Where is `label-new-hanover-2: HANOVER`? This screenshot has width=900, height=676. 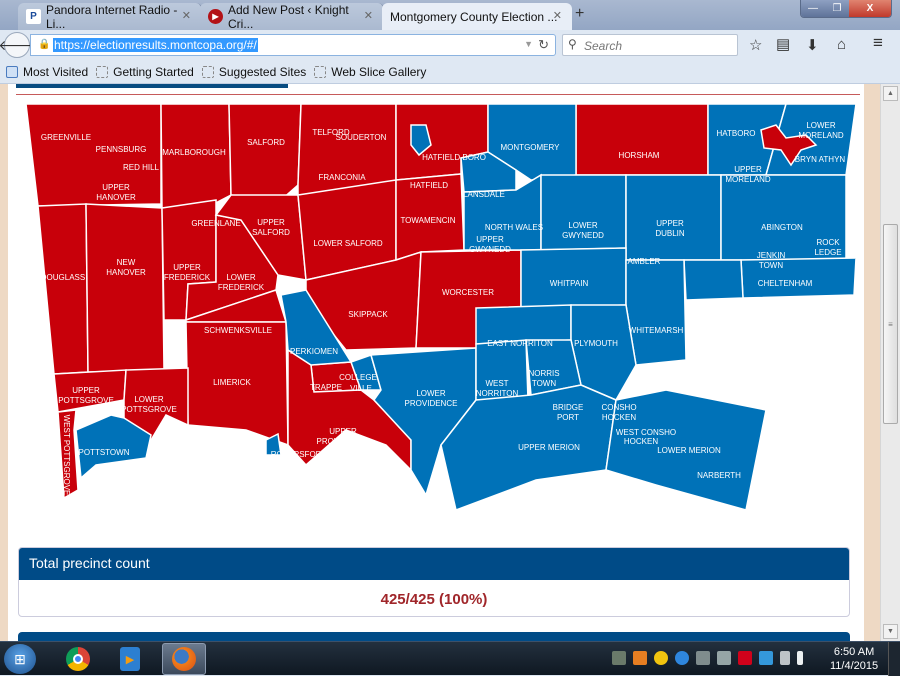 label-new-hanover-2: HANOVER is located at coordinates (126, 272).